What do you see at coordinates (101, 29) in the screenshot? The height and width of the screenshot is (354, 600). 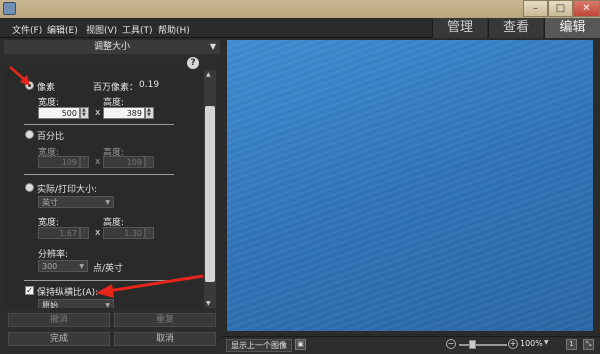 I see `menu-view: 视图(V)` at bounding box center [101, 29].